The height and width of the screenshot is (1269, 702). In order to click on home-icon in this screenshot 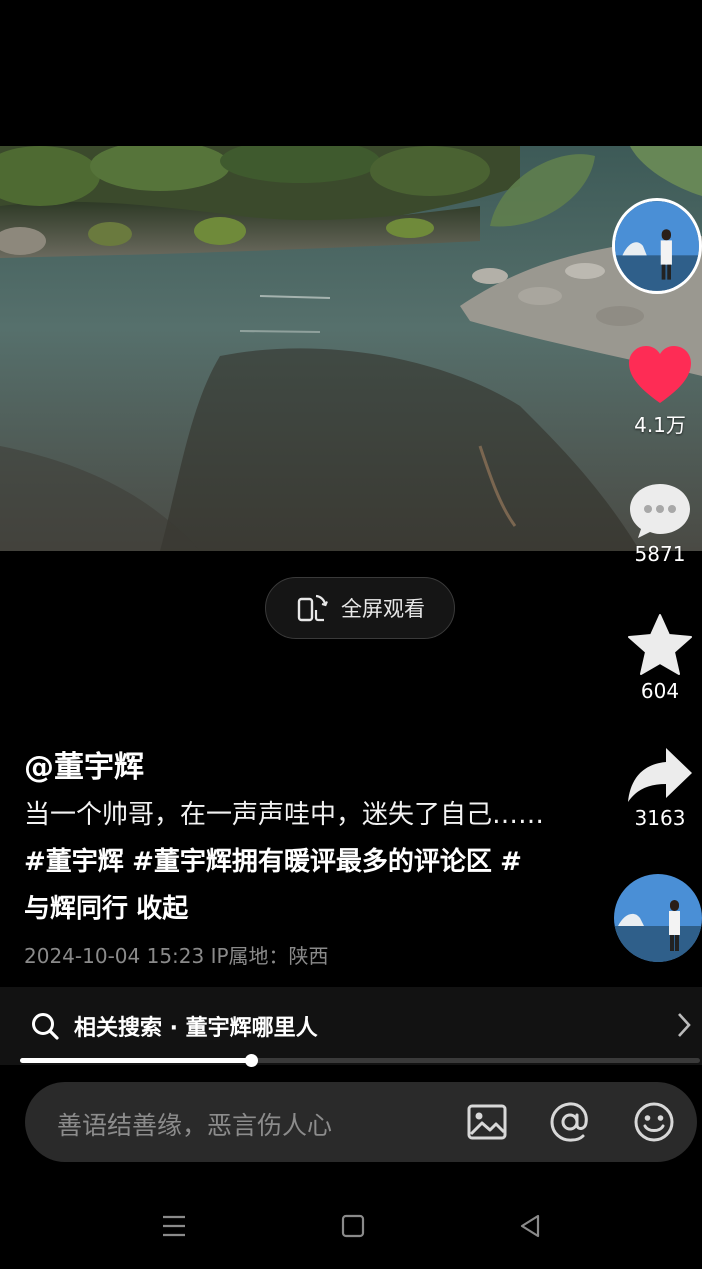, I will do `click(353, 1226)`.